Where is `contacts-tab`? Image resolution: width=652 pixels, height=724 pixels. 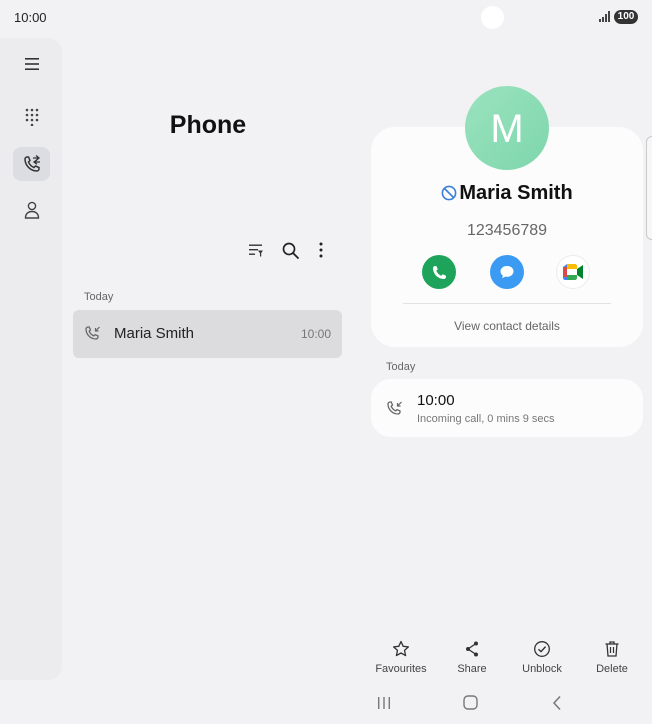 contacts-tab is located at coordinates (31, 210).